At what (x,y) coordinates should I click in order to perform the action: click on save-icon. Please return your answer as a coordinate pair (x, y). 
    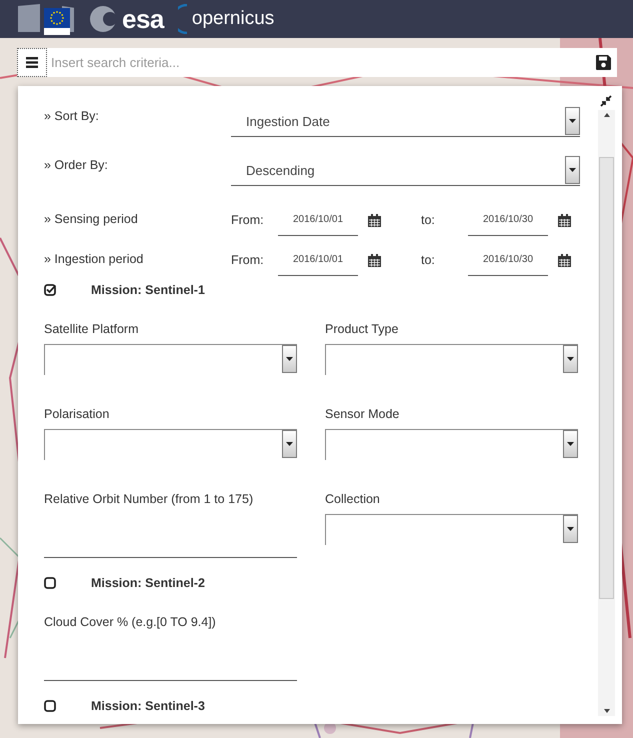
    Looking at the image, I should click on (603, 62).